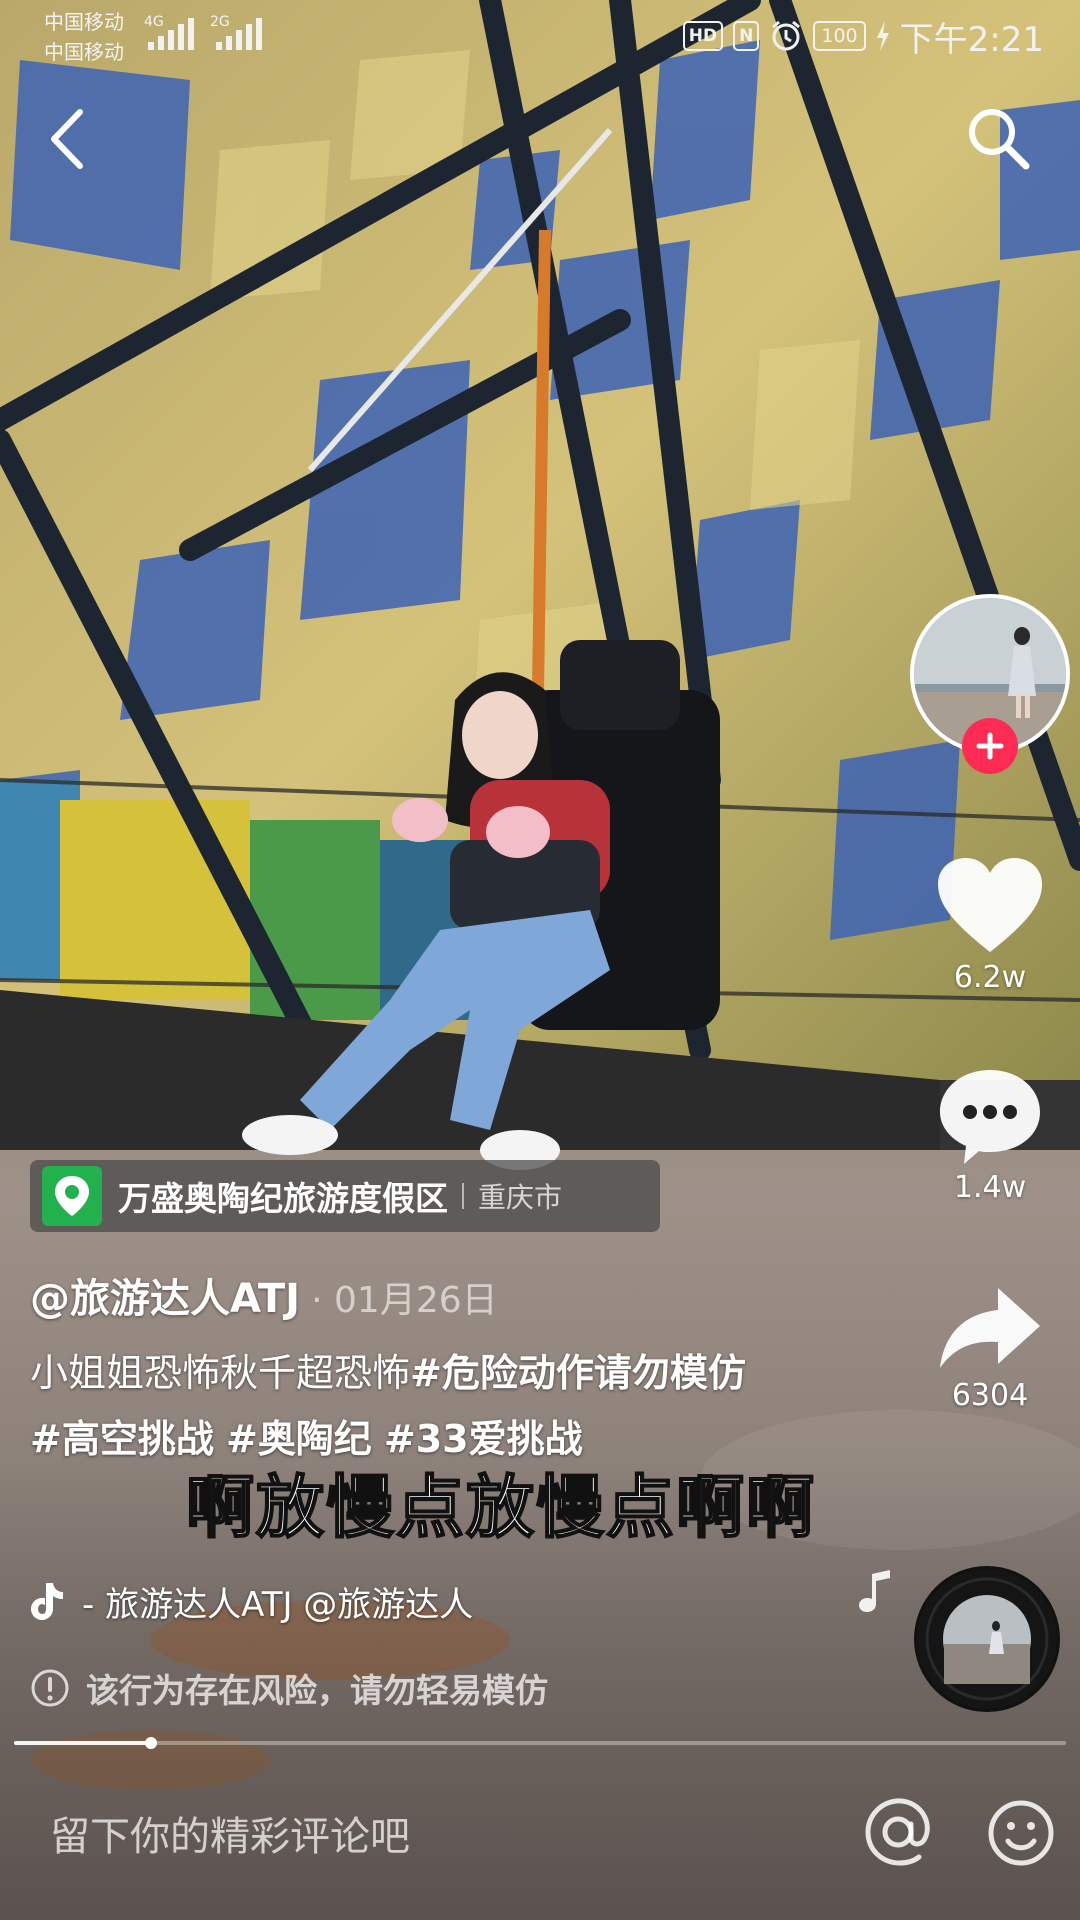 This screenshot has height=1920, width=1080. I want to click on share-count: 6304, so click(990, 1395).